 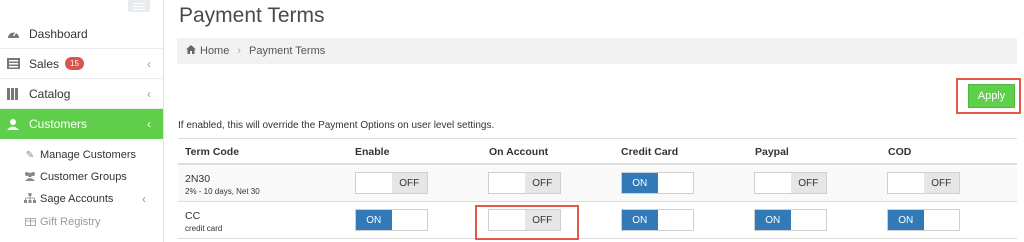 I want to click on term-code: 2N30, so click(x=198, y=179).